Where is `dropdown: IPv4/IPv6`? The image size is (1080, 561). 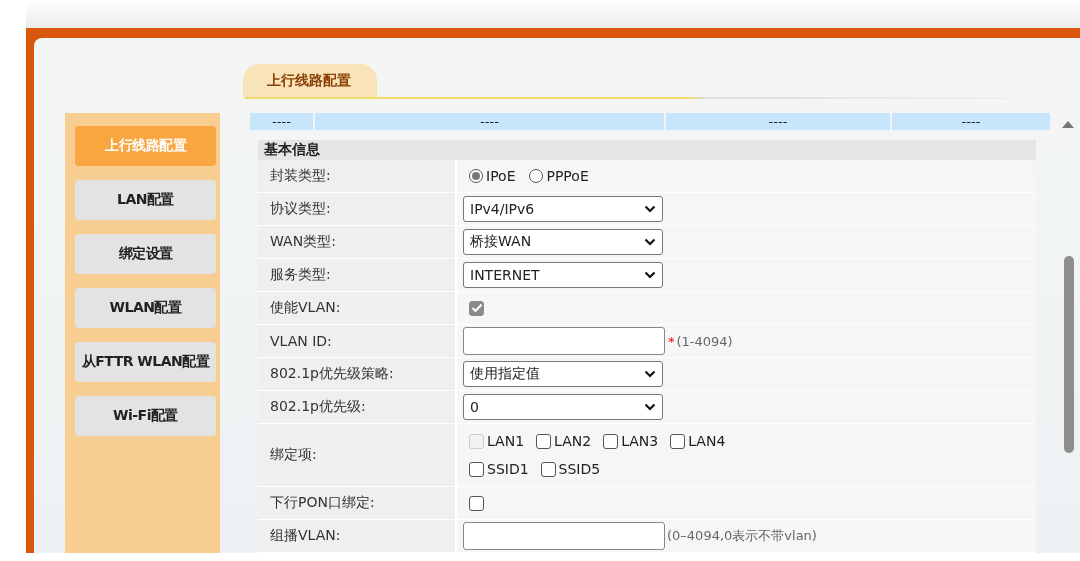 dropdown: IPv4/IPv6 is located at coordinates (563, 209).